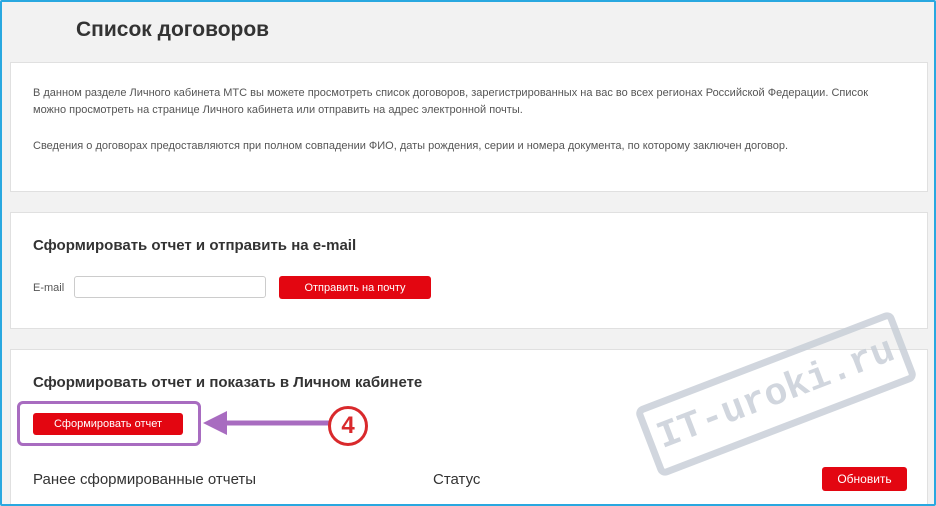  I want to click on pointer-arrow-icon, so click(267, 423).